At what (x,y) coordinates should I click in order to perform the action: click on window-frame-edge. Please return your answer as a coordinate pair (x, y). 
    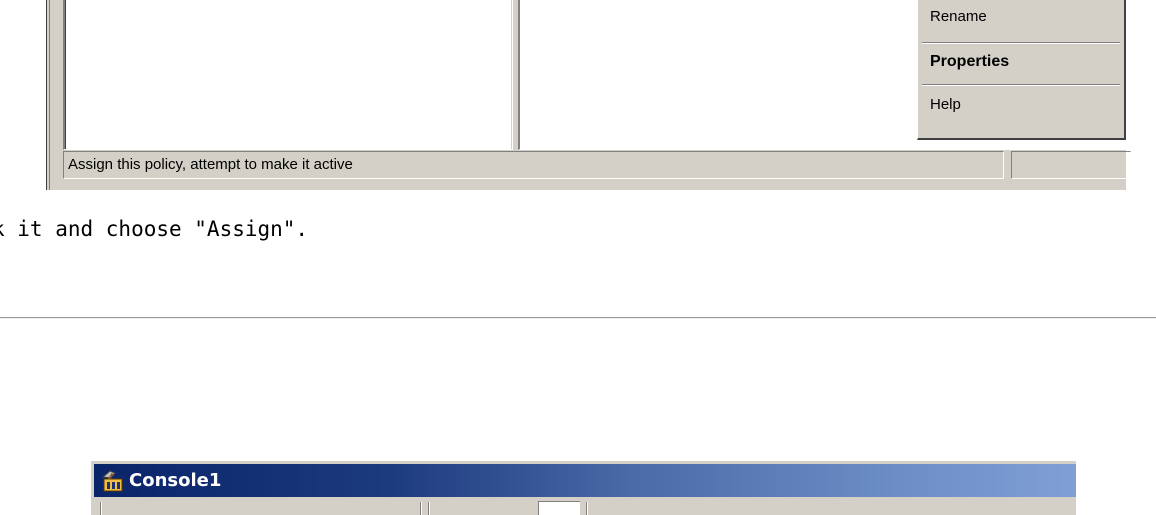
    Looking at the image, I should click on (48, 95).